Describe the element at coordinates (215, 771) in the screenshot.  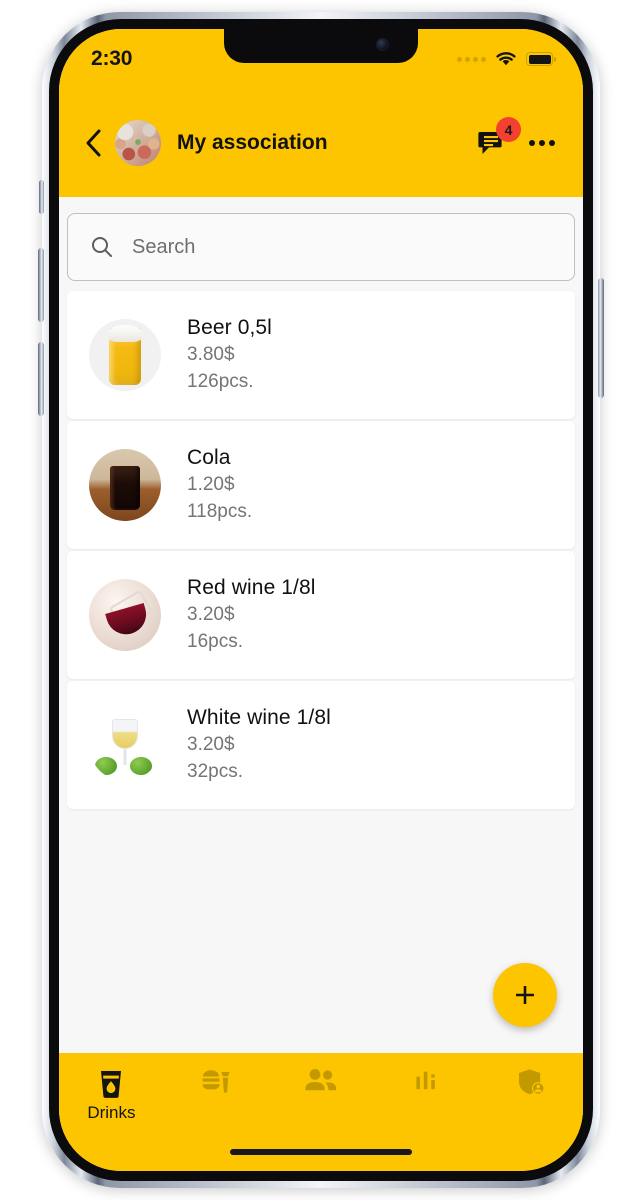
I see `list-item-quantity: 32pcs.` at that location.